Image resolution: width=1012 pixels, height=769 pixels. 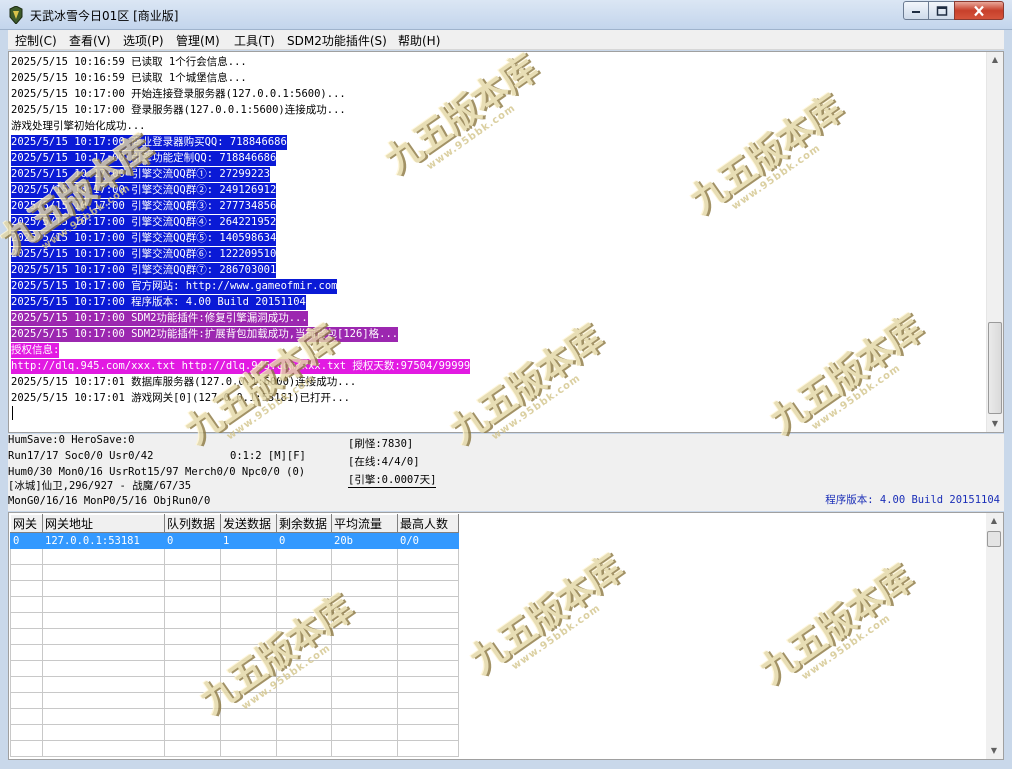 I want to click on log-scroll-thumb, so click(x=995, y=368).